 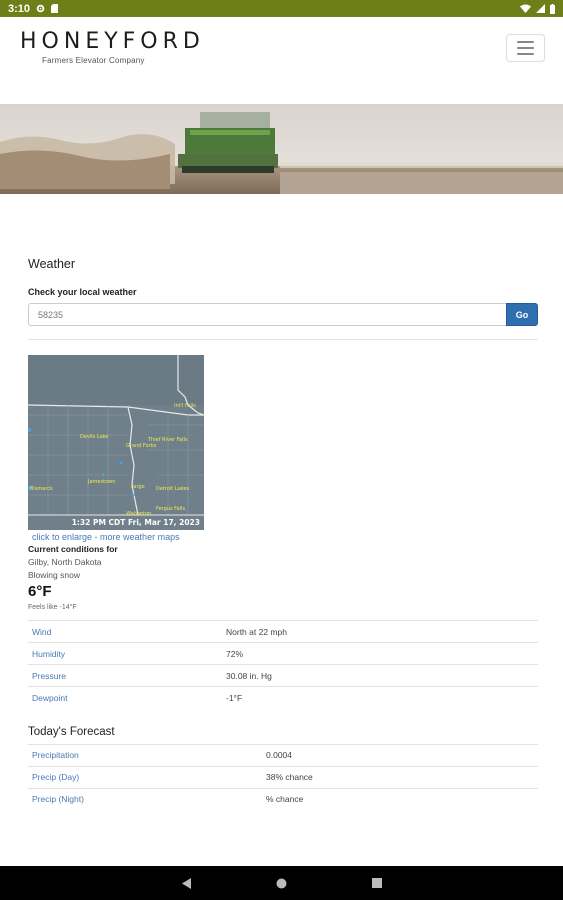 What do you see at coordinates (112, 41) in the screenshot?
I see `logo-wordmark: HONEYFORD` at bounding box center [112, 41].